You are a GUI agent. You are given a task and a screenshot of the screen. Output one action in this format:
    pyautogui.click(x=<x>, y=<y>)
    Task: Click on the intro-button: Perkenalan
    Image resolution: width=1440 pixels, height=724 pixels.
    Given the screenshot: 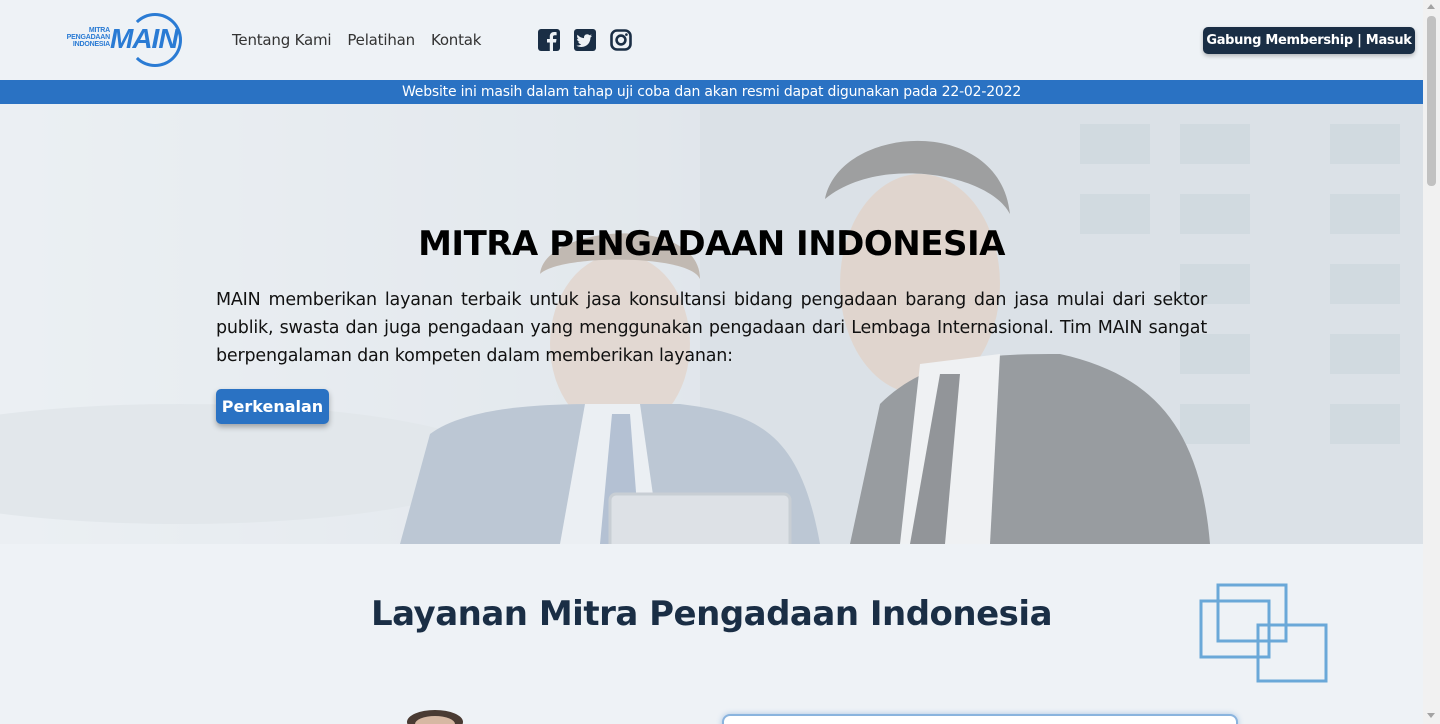 What is the action you would take?
    pyautogui.click(x=272, y=406)
    